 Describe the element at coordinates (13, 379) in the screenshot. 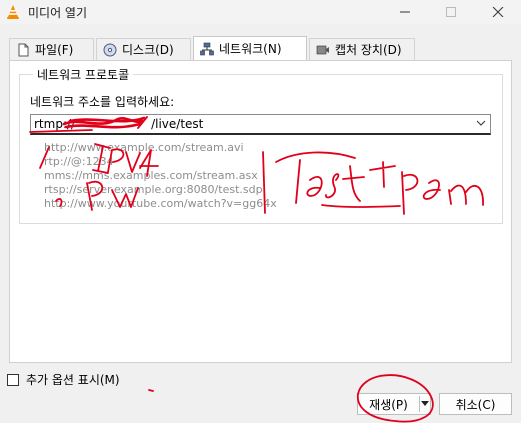

I see `checkbox-box` at that location.